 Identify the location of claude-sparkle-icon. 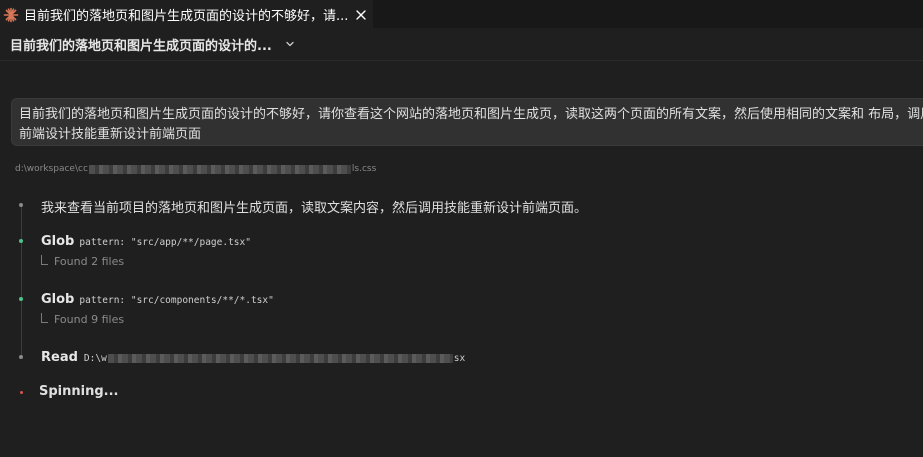
(11, 15).